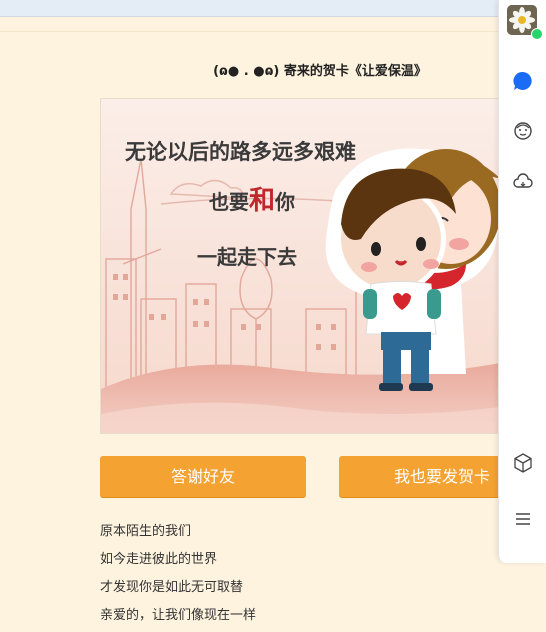 Image resolution: width=546 pixels, height=632 pixels. What do you see at coordinates (284, 202) in the screenshot?
I see `card-line-2-suffix: 你` at bounding box center [284, 202].